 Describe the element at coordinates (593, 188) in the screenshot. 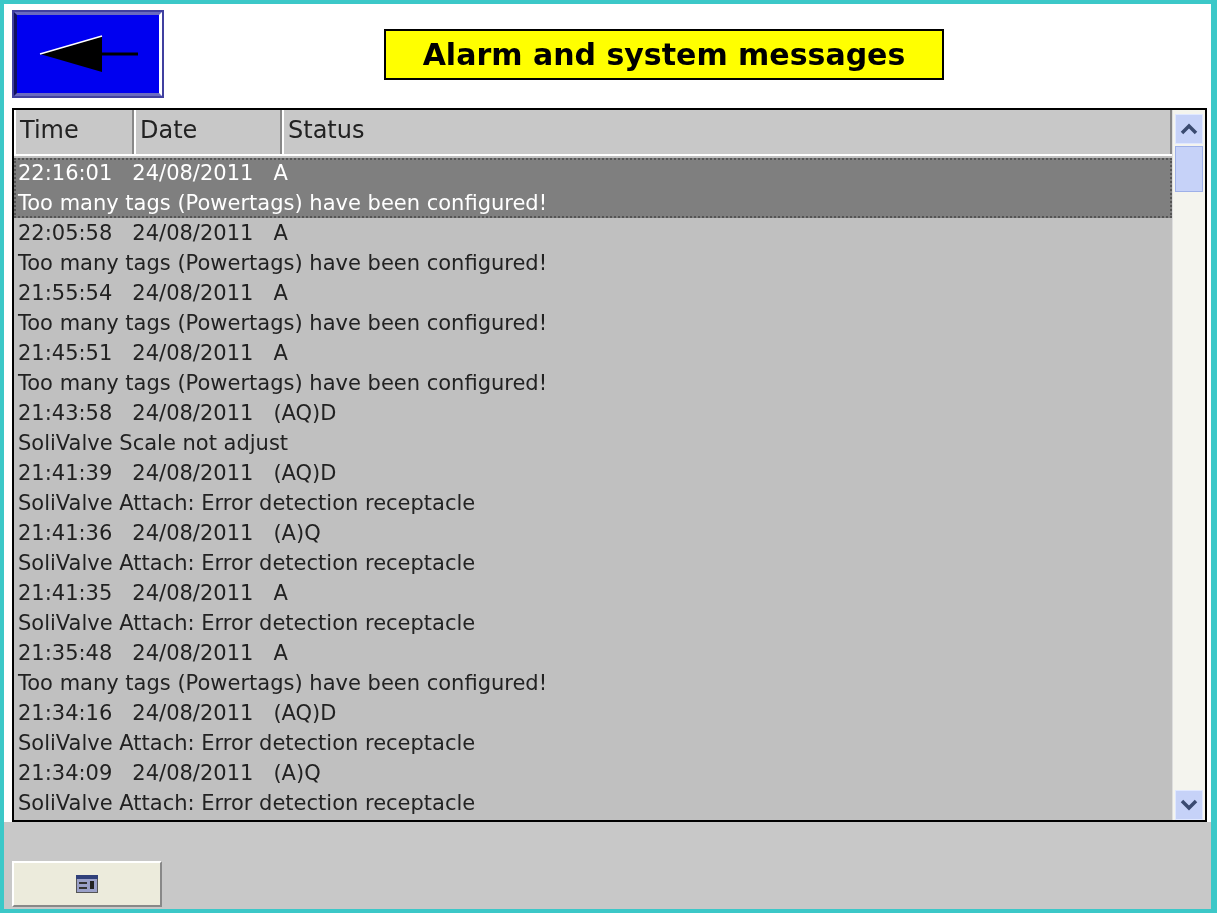

I see `message-row: 22:16:01 24/08/2011 A Too many tags (Powertags) have been configured!` at that location.